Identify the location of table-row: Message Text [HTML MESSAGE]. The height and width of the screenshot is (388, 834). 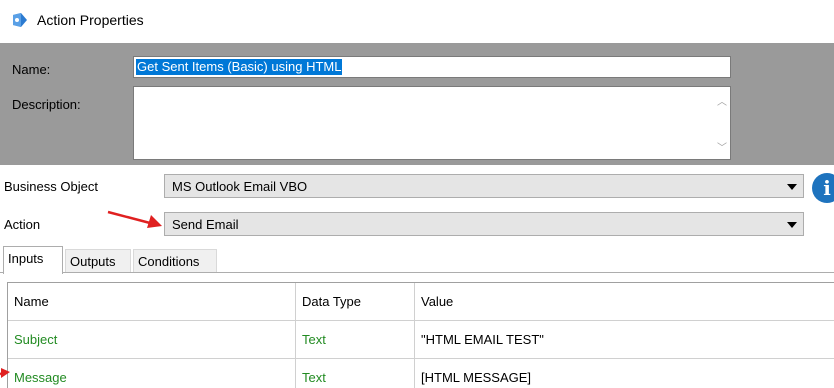
(421, 373).